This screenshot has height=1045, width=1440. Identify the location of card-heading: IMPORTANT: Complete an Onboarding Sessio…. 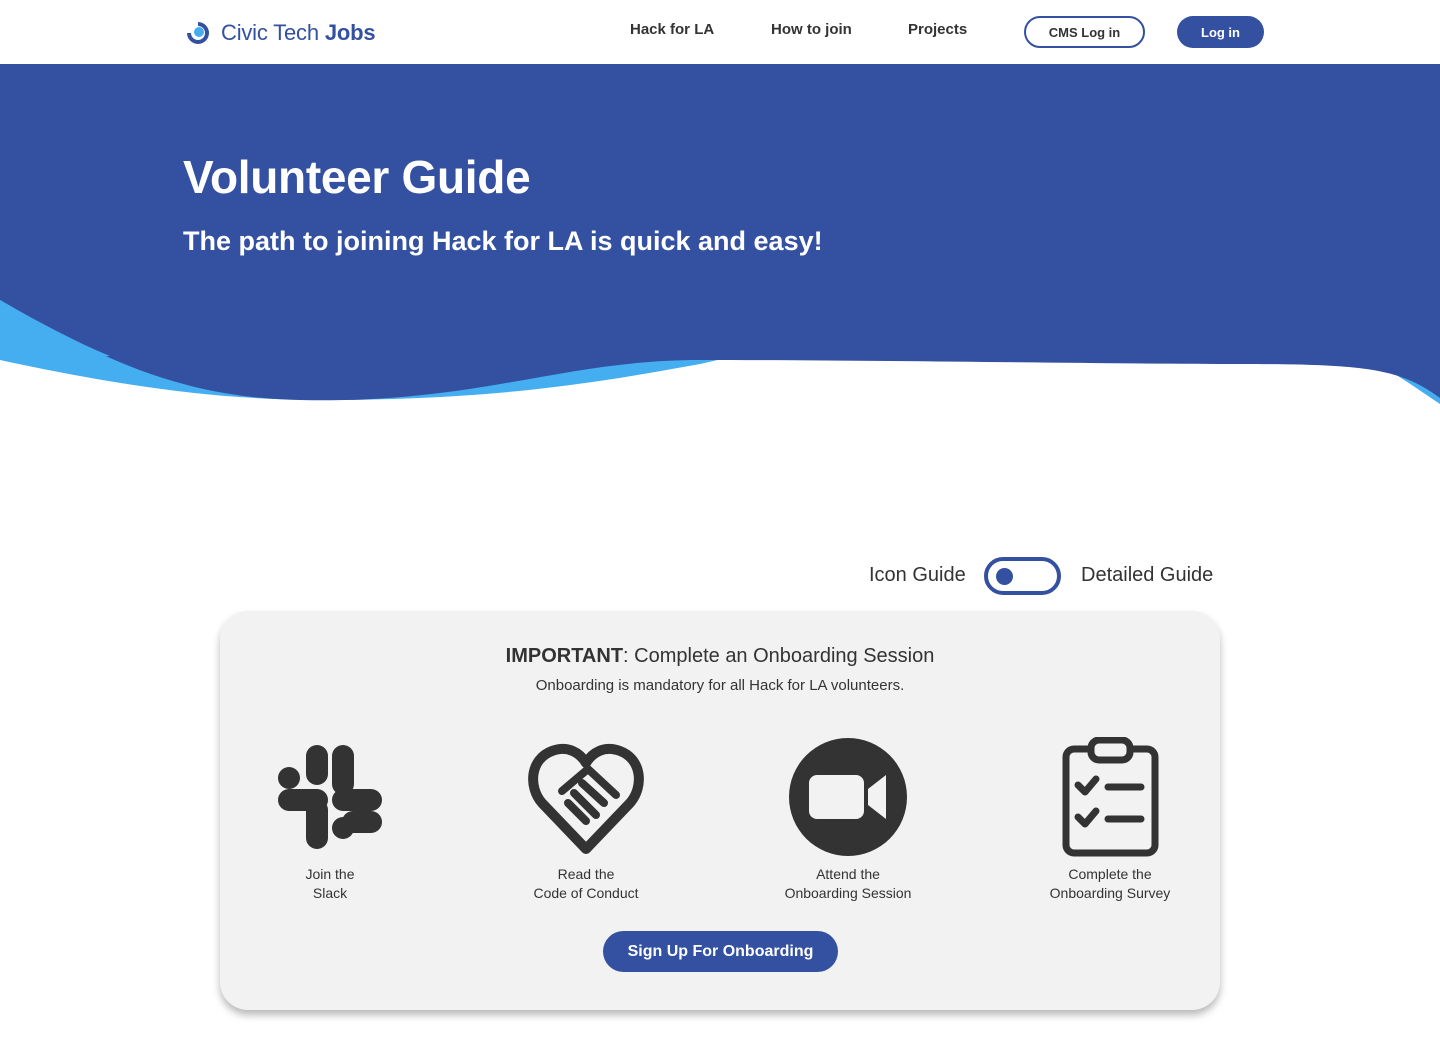
(720, 656).